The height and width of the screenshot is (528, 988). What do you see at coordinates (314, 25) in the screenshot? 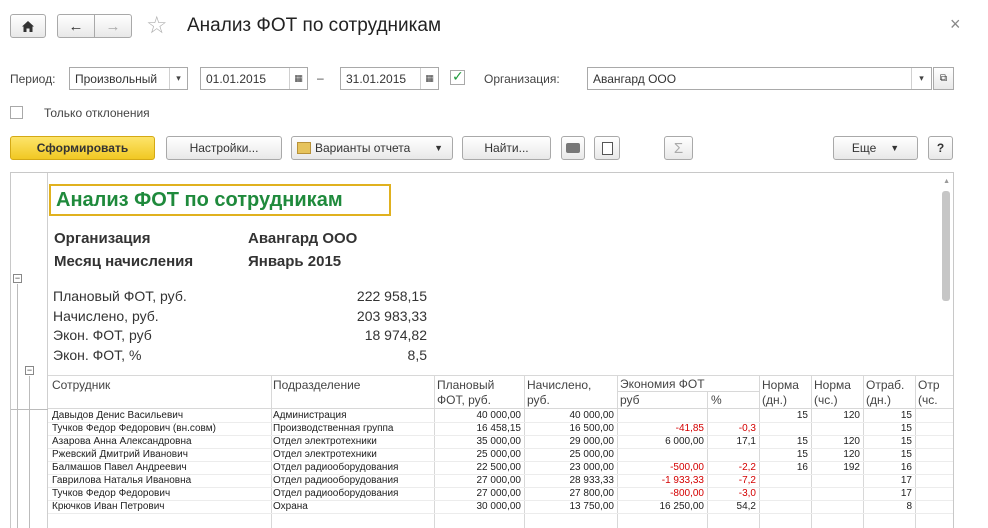
I see `window-title: Анализ ФОТ по сотрудникам` at bounding box center [314, 25].